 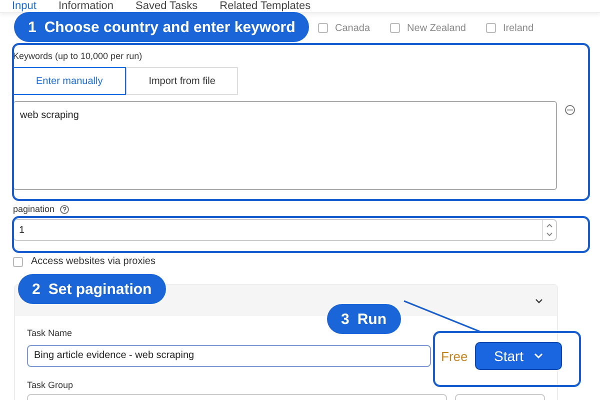 What do you see at coordinates (538, 356) in the screenshot?
I see `caret-icon` at bounding box center [538, 356].